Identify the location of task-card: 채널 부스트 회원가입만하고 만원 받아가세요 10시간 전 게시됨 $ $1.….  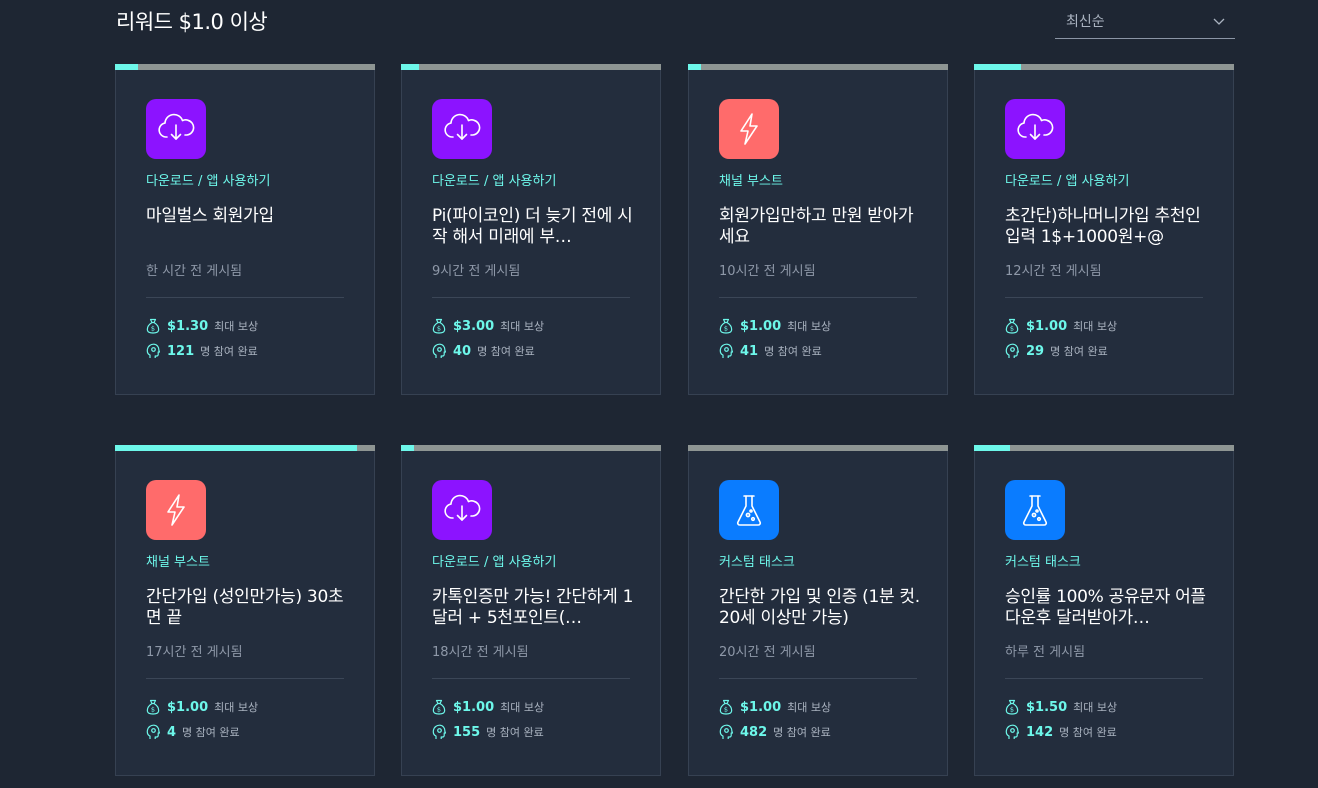
(818, 229).